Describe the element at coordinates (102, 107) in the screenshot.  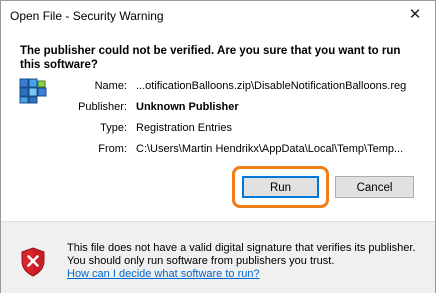
I see `publisher-label: Publisher:` at that location.